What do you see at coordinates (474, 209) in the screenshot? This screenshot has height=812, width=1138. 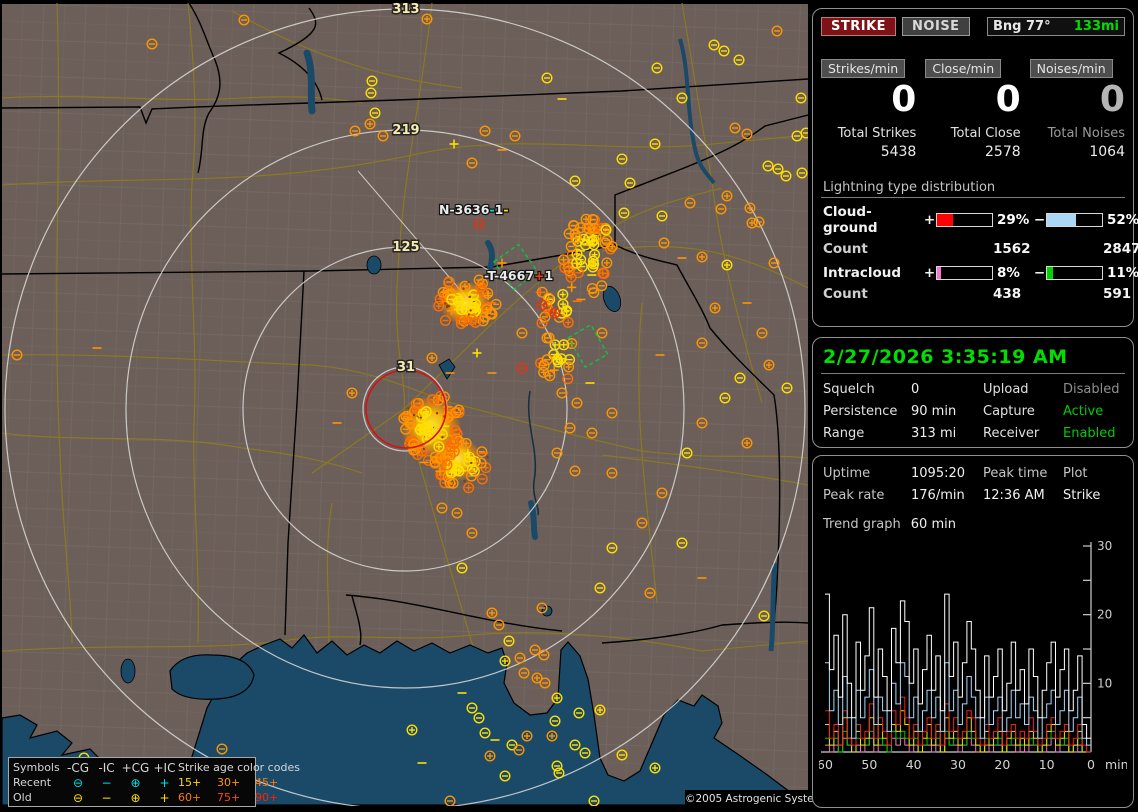 I see `storm-cell-label: N-3636-1-` at bounding box center [474, 209].